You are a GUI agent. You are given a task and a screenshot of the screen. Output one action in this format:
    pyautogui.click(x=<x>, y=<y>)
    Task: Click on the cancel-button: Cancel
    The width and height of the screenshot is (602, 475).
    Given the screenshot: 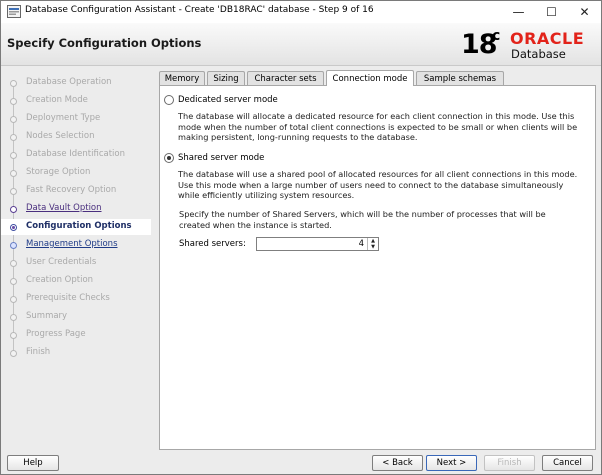 What is the action you would take?
    pyautogui.click(x=567, y=463)
    